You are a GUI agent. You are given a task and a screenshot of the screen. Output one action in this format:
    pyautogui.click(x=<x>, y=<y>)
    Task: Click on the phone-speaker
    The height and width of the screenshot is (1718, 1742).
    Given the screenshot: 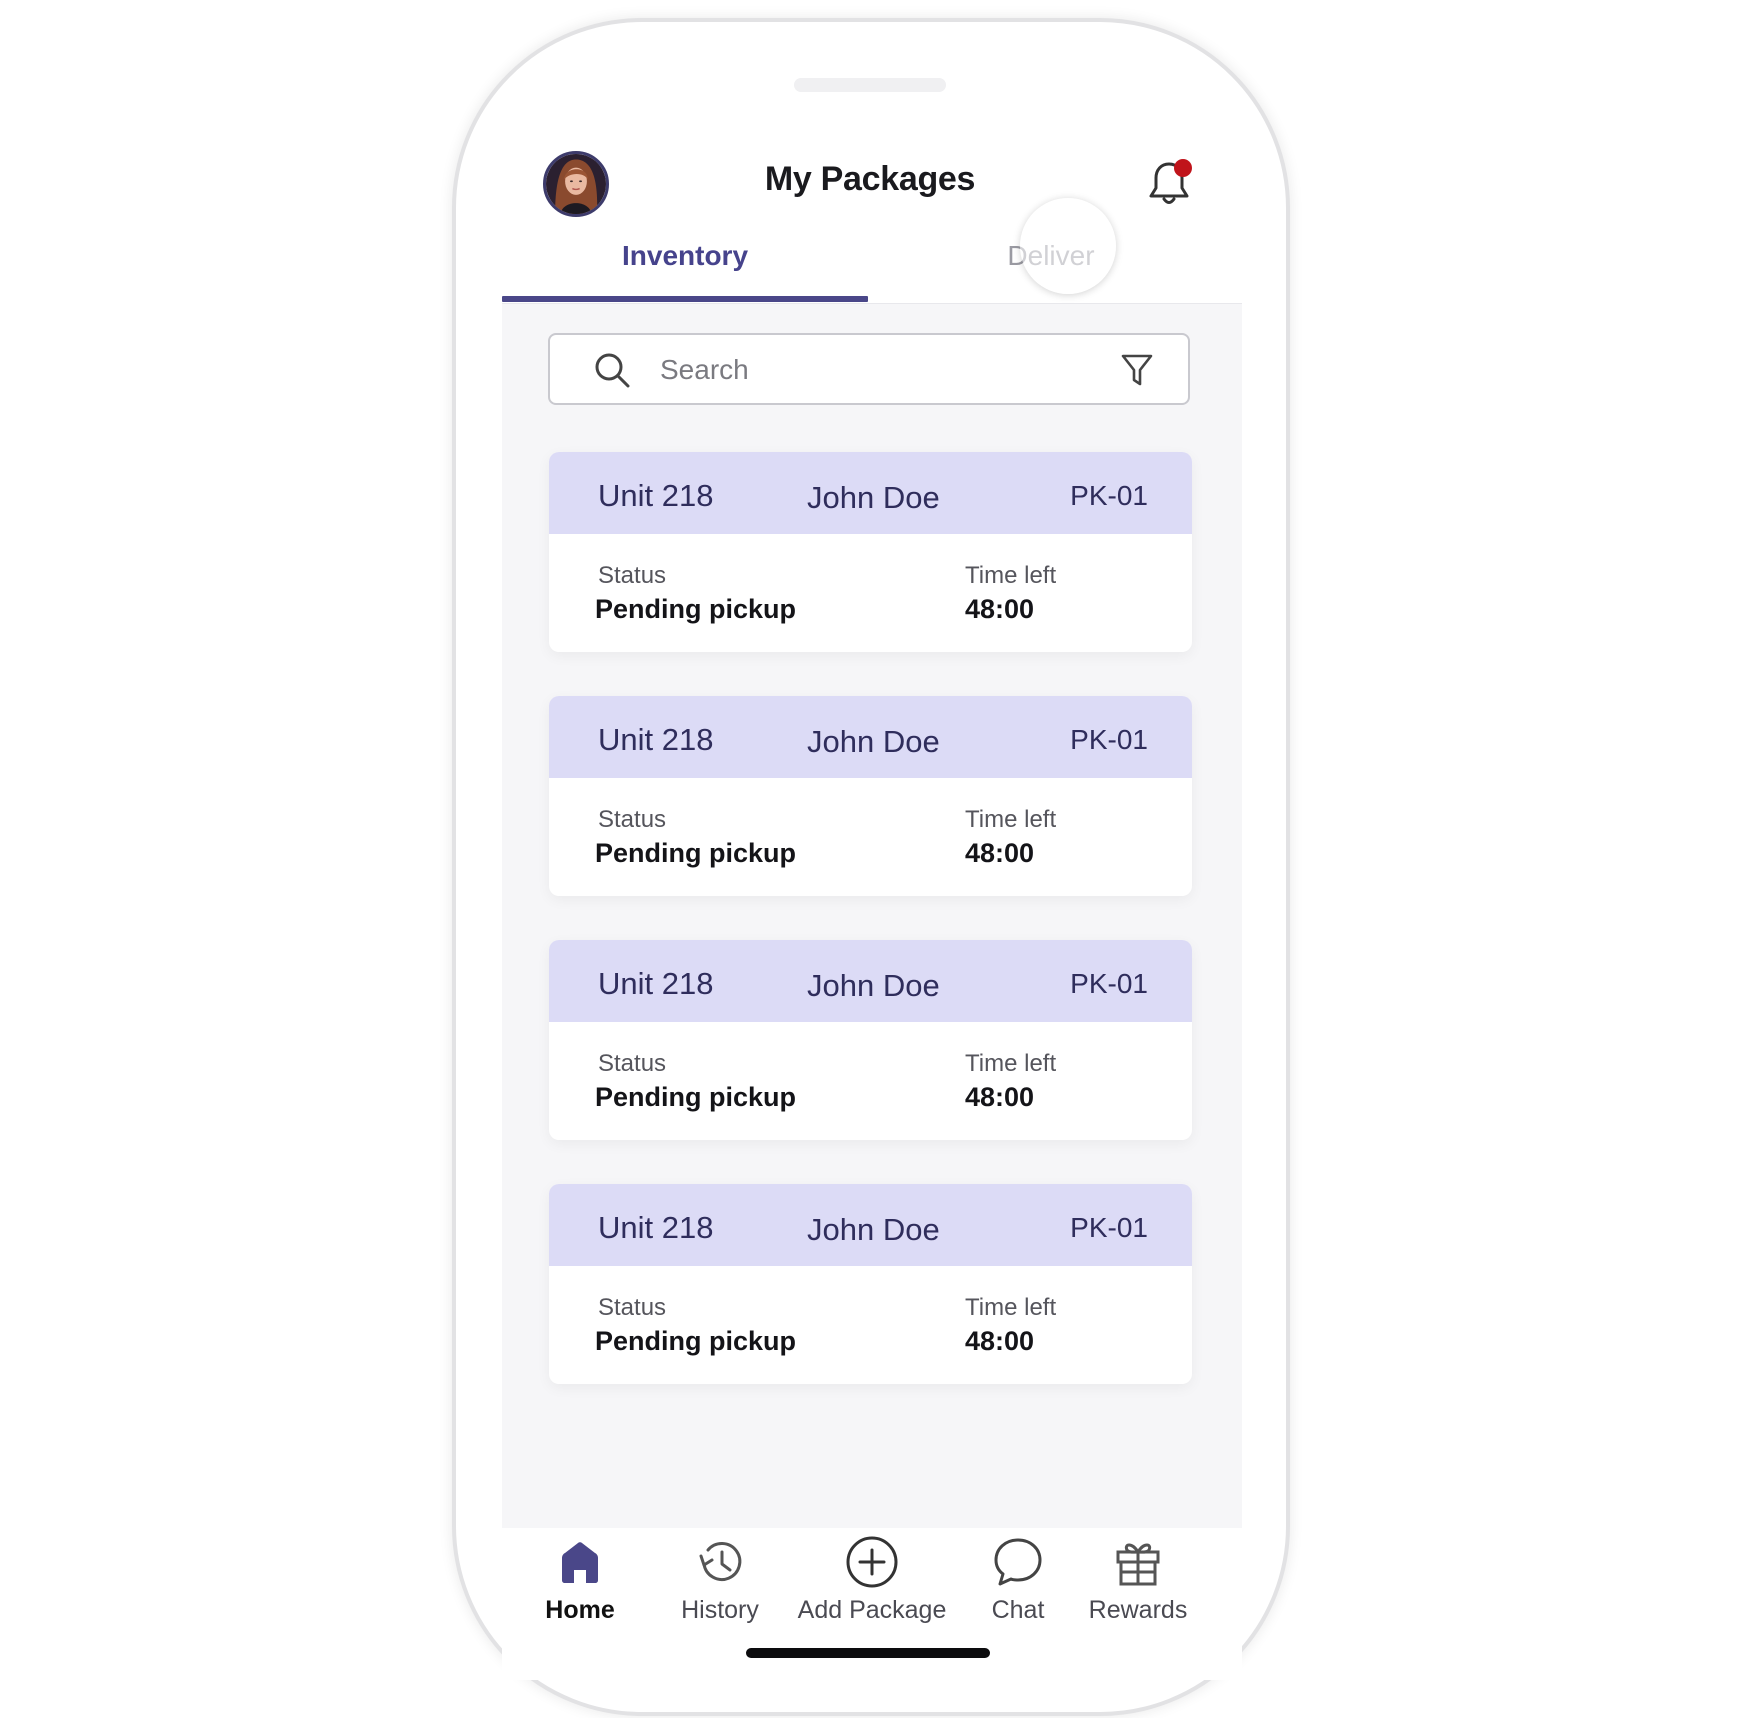 What is the action you would take?
    pyautogui.click(x=870, y=85)
    